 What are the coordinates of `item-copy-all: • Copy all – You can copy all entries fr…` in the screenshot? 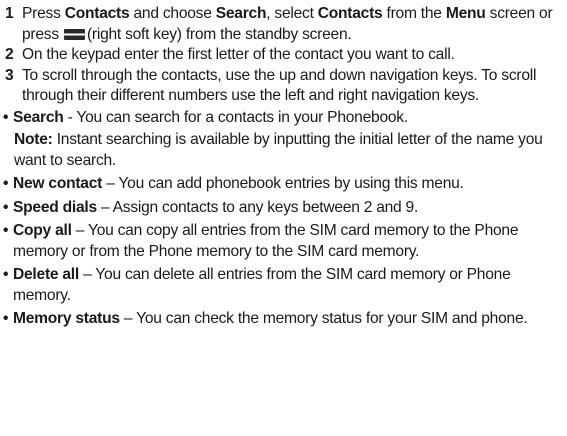 It's located at (284, 241).